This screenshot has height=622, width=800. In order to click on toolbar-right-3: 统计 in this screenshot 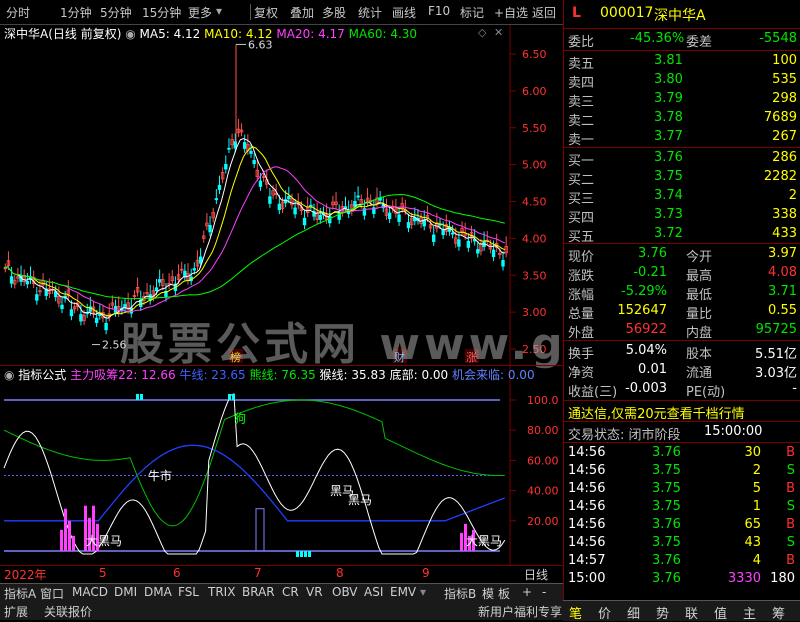, I will do `click(370, 12)`.